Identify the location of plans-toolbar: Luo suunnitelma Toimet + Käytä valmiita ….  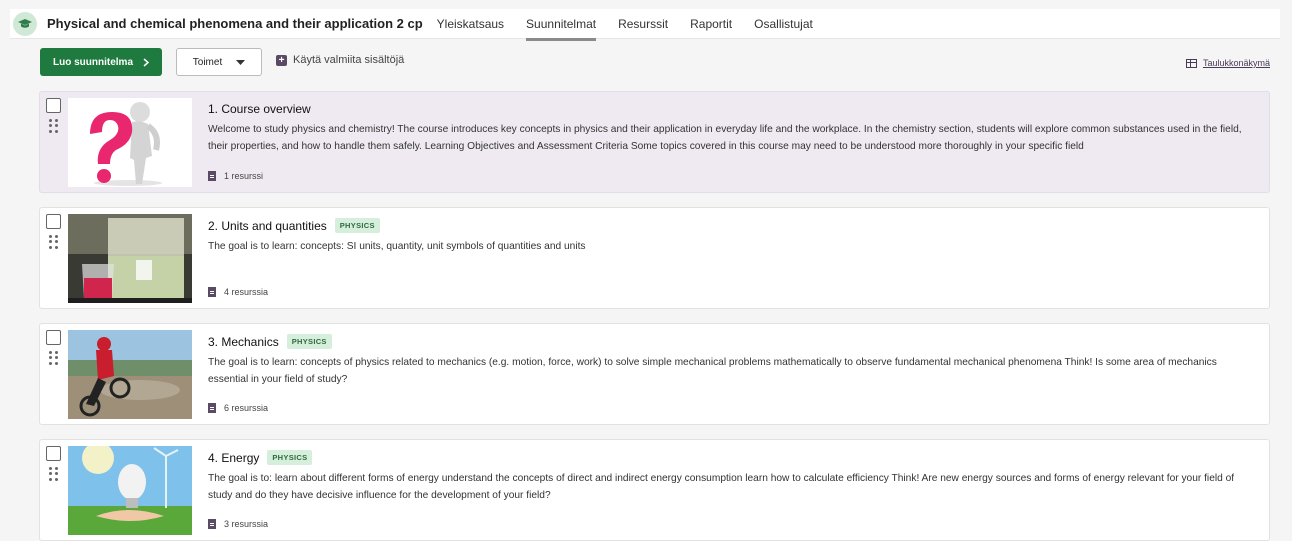
(656, 62).